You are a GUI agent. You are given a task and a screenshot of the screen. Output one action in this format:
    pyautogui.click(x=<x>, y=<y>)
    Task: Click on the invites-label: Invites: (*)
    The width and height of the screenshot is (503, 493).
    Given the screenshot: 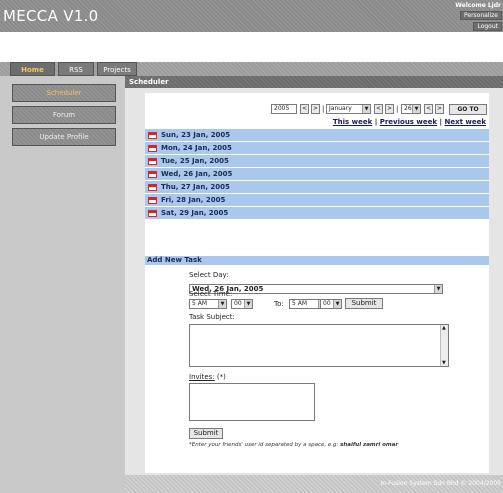 What is the action you would take?
    pyautogui.click(x=207, y=377)
    